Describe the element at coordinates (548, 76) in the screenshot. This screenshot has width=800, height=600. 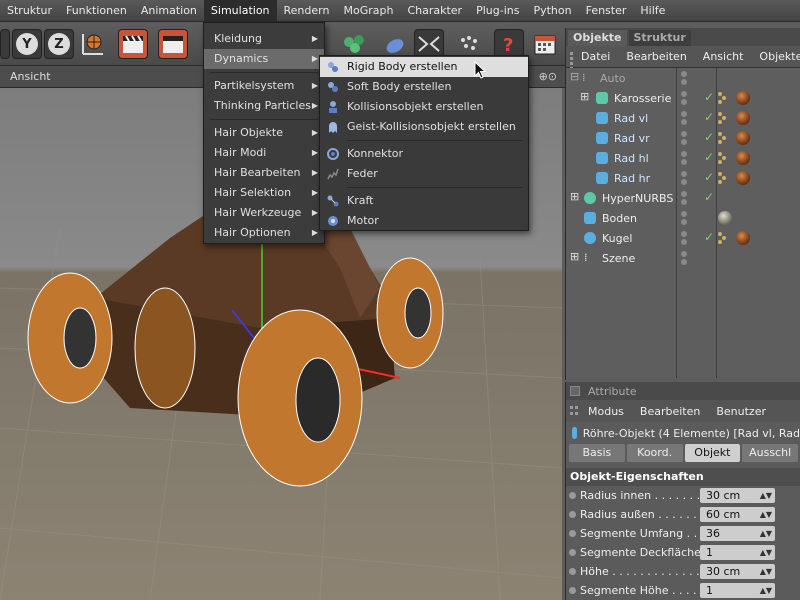
I see `viewport-nav-icons: ⊕⊙` at that location.